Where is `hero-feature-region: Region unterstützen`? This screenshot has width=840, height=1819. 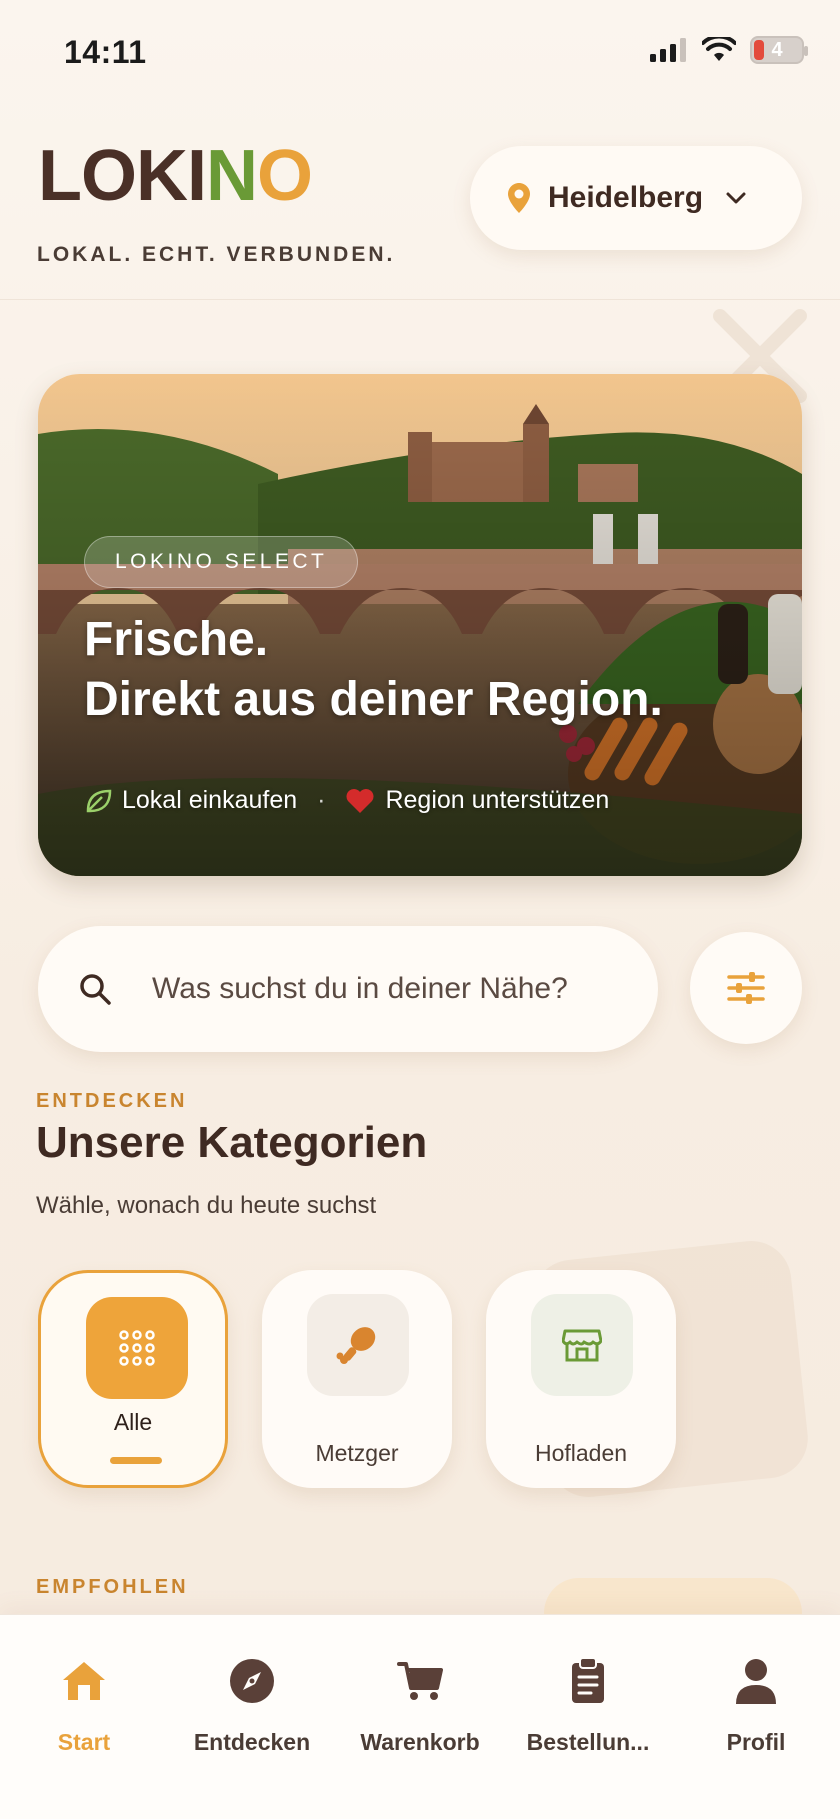 hero-feature-region: Region unterstützen is located at coordinates (477, 800).